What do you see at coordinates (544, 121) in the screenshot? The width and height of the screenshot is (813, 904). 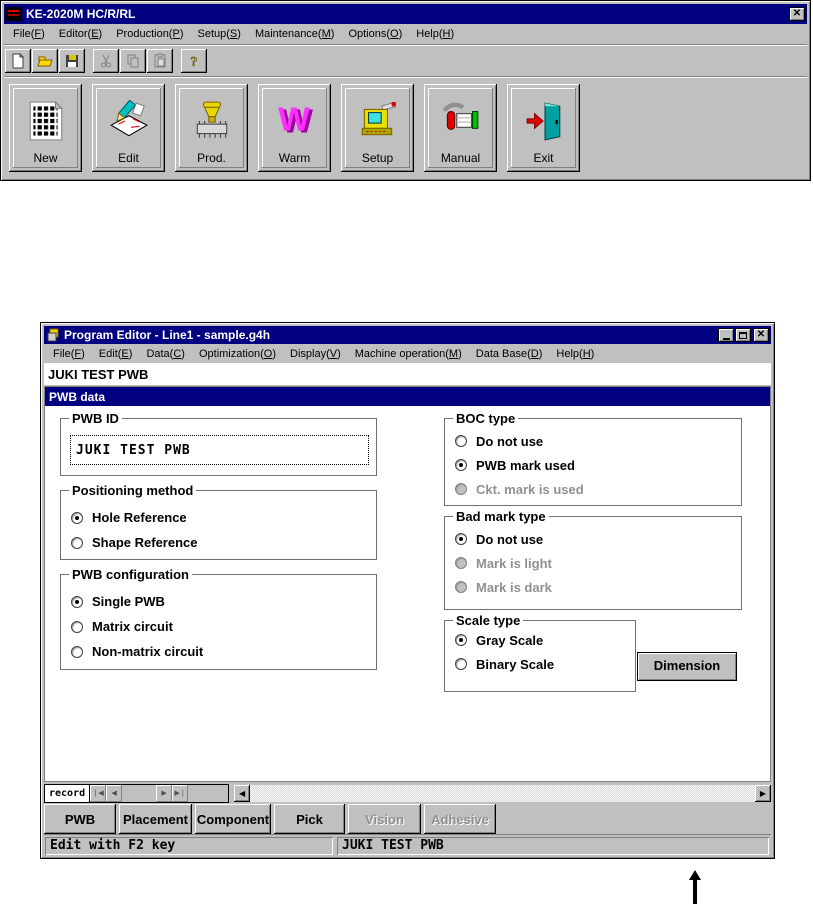 I see `exit-door-icon` at bounding box center [544, 121].